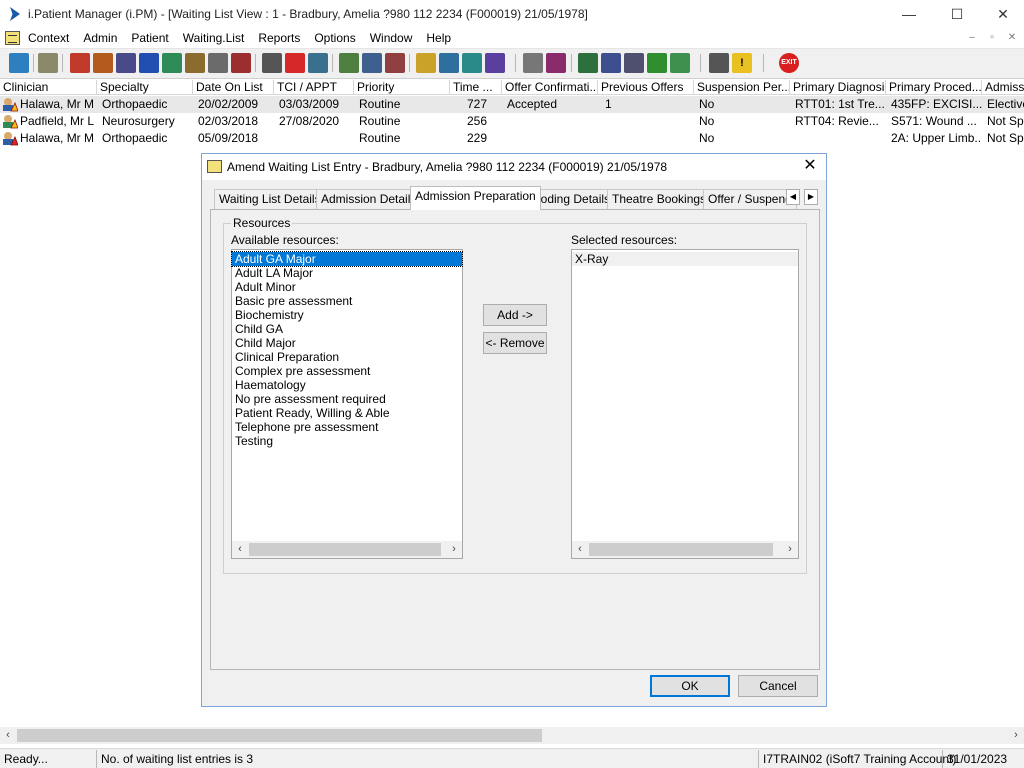  I want to click on menu-context: Context, so click(48, 38).